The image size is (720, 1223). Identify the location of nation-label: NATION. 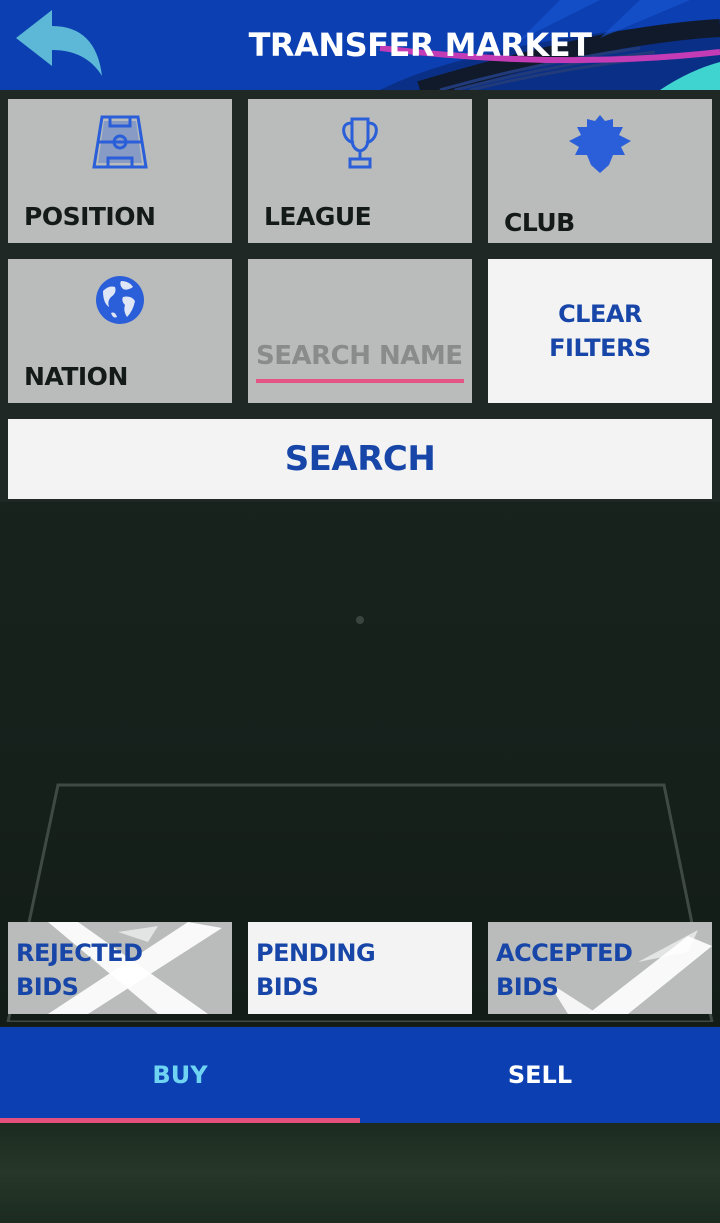
(76, 376).